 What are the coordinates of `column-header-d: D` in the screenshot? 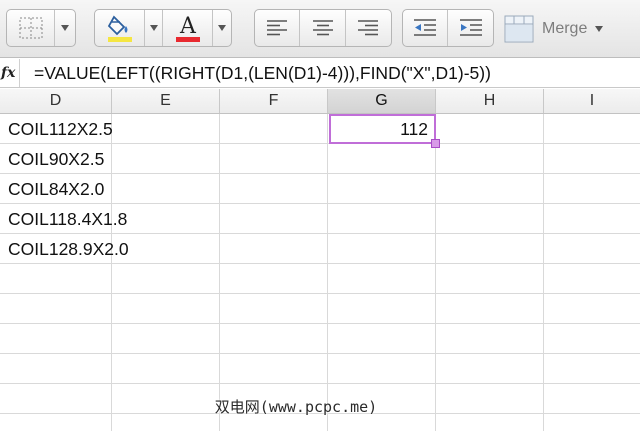 It's located at (56, 101).